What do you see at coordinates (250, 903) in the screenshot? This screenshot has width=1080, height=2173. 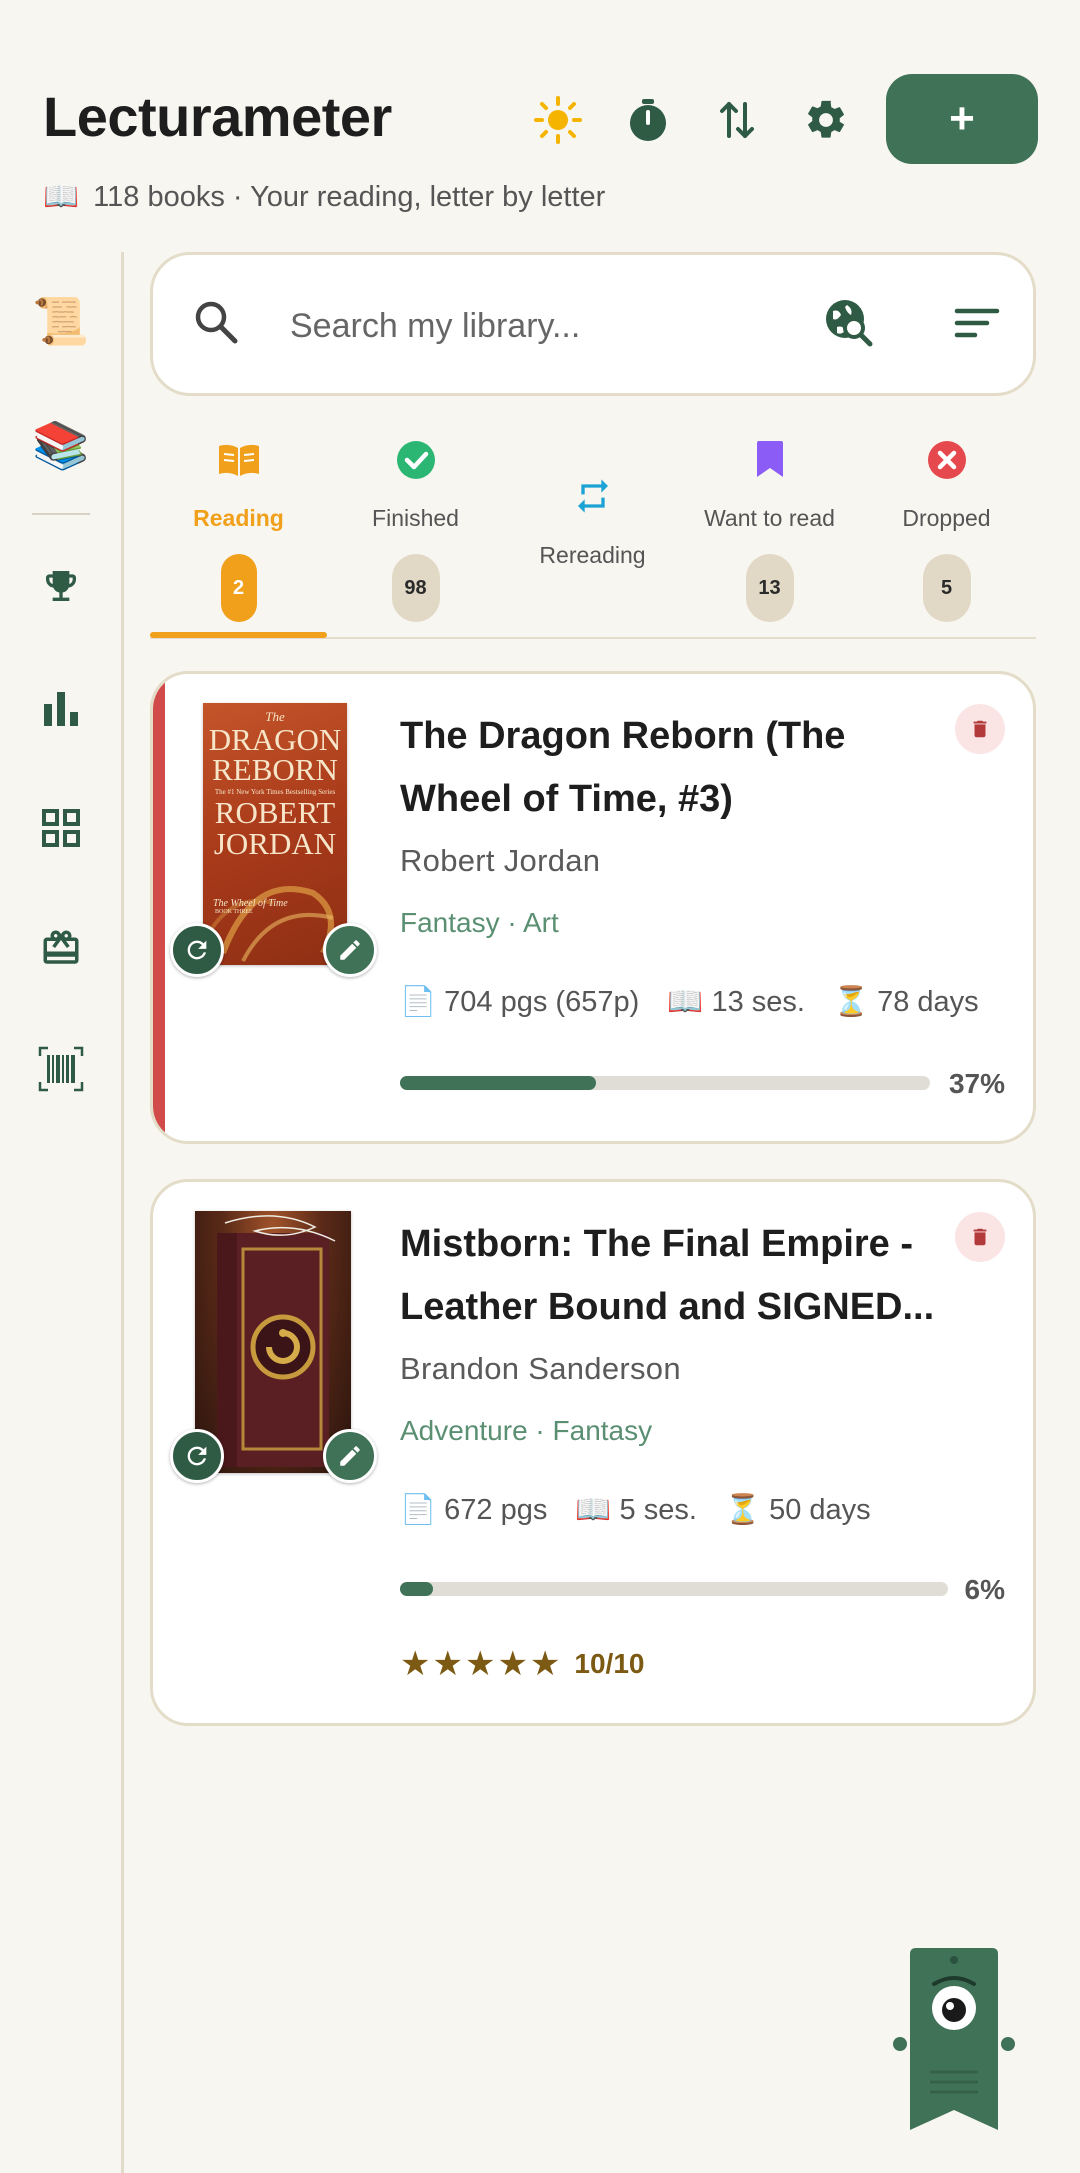 I see `cover-text: The Wheel of Time` at bounding box center [250, 903].